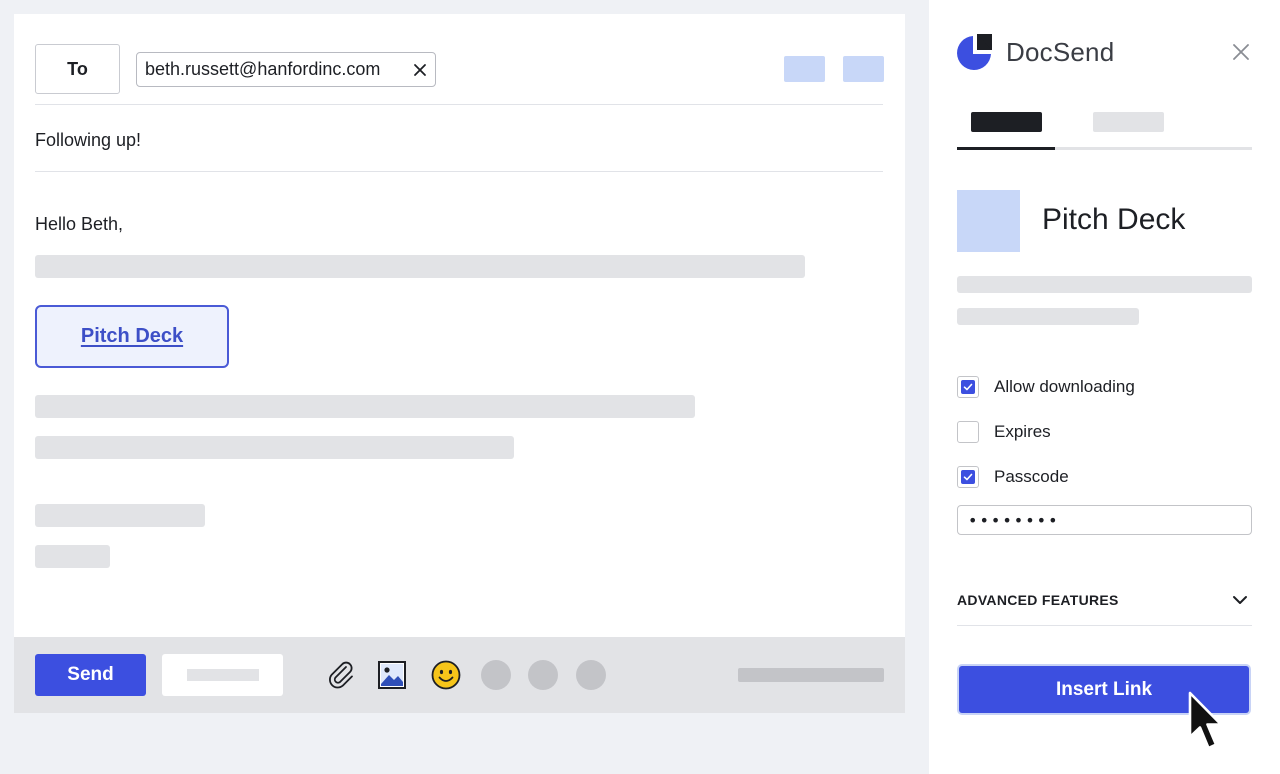 This screenshot has width=1280, height=774. Describe the element at coordinates (79, 224) in the screenshot. I see `body-greeting: Hello Beth,` at that location.